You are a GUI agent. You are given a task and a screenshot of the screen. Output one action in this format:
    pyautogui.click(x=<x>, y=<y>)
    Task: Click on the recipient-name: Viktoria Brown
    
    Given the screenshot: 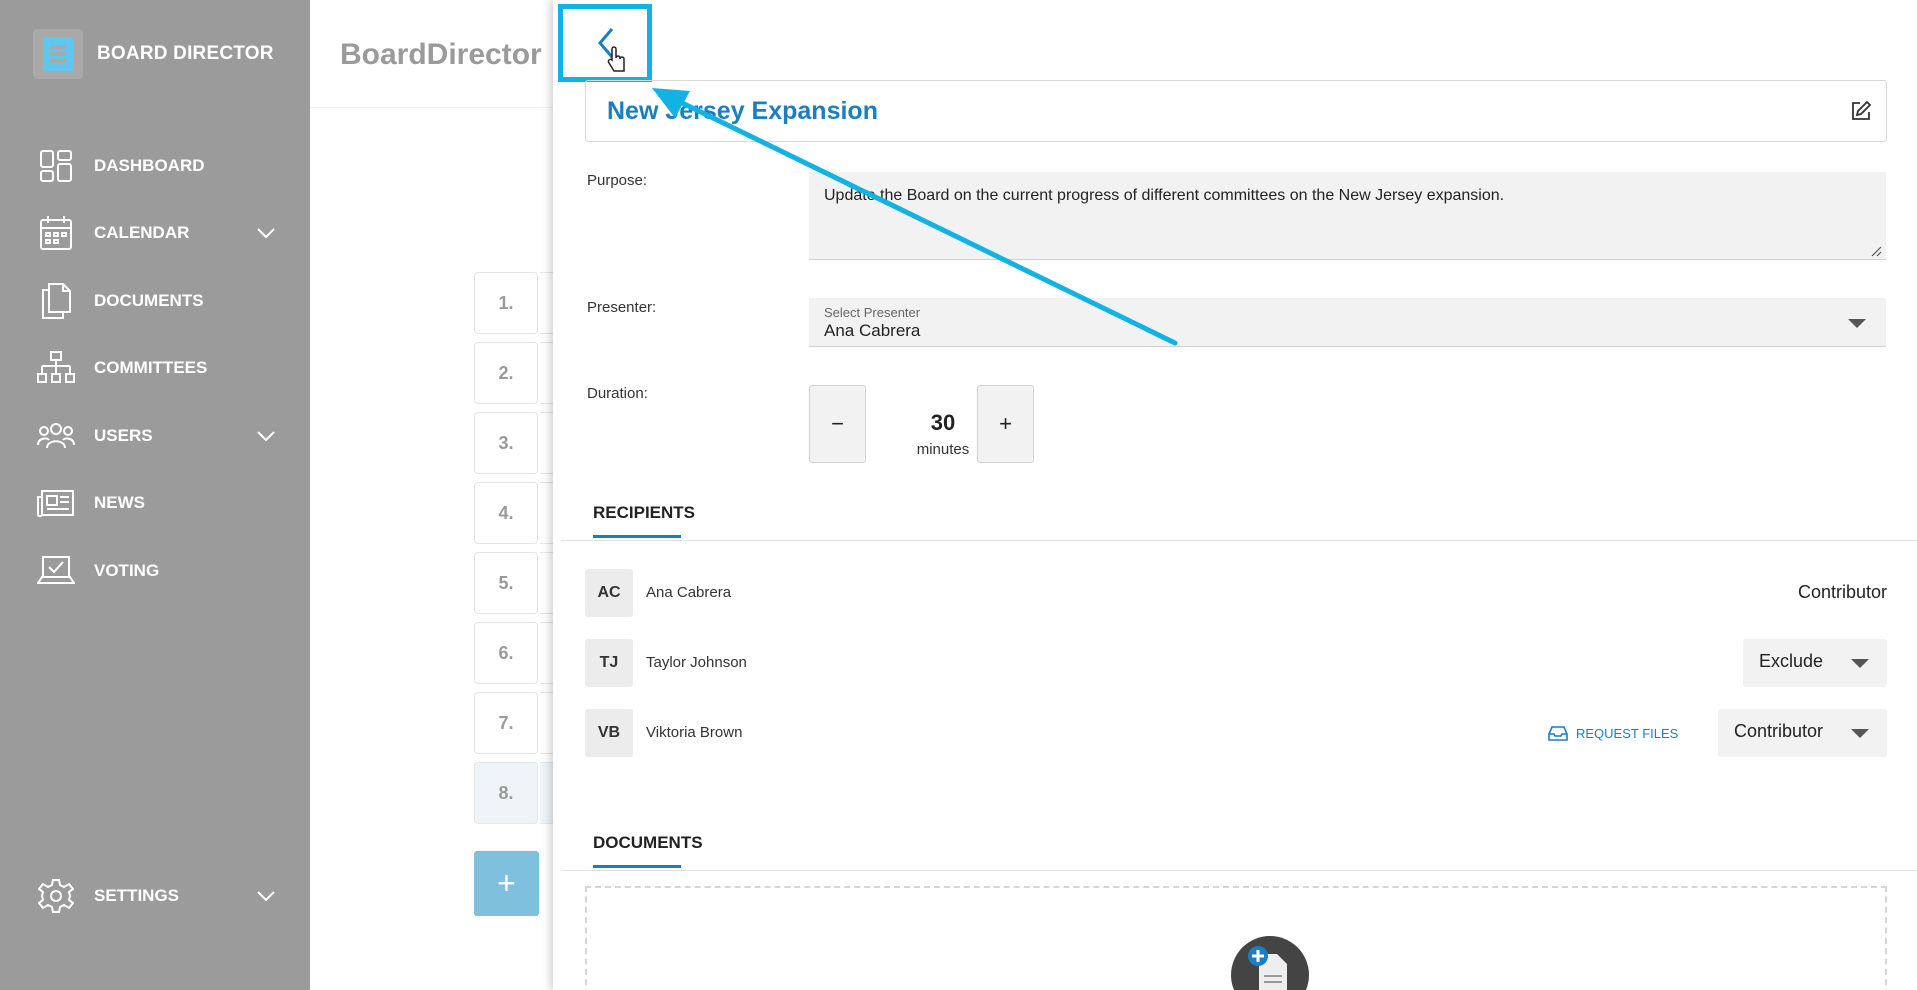 What is the action you would take?
    pyautogui.click(x=694, y=732)
    